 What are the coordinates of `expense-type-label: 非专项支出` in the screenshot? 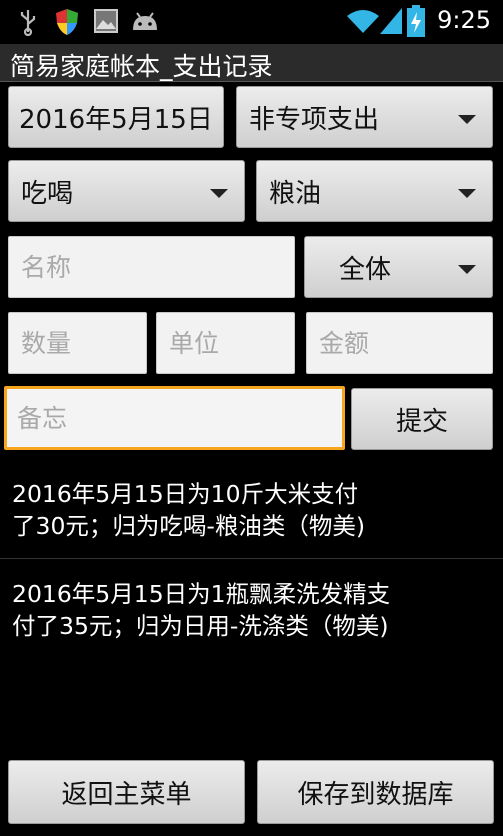 It's located at (314, 119).